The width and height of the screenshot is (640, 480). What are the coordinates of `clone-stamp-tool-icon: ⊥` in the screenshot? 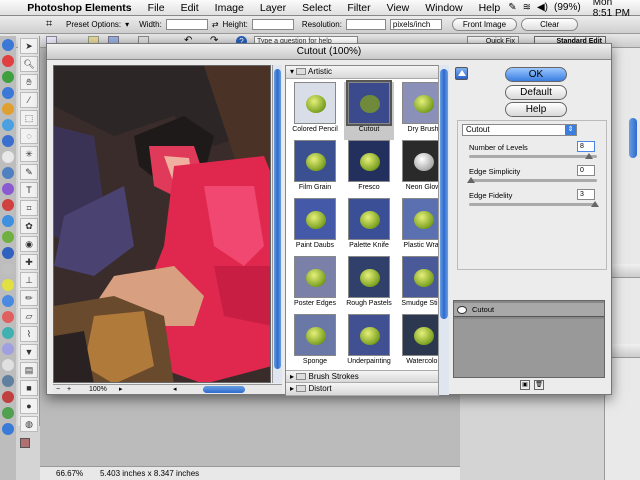 It's located at (29, 280).